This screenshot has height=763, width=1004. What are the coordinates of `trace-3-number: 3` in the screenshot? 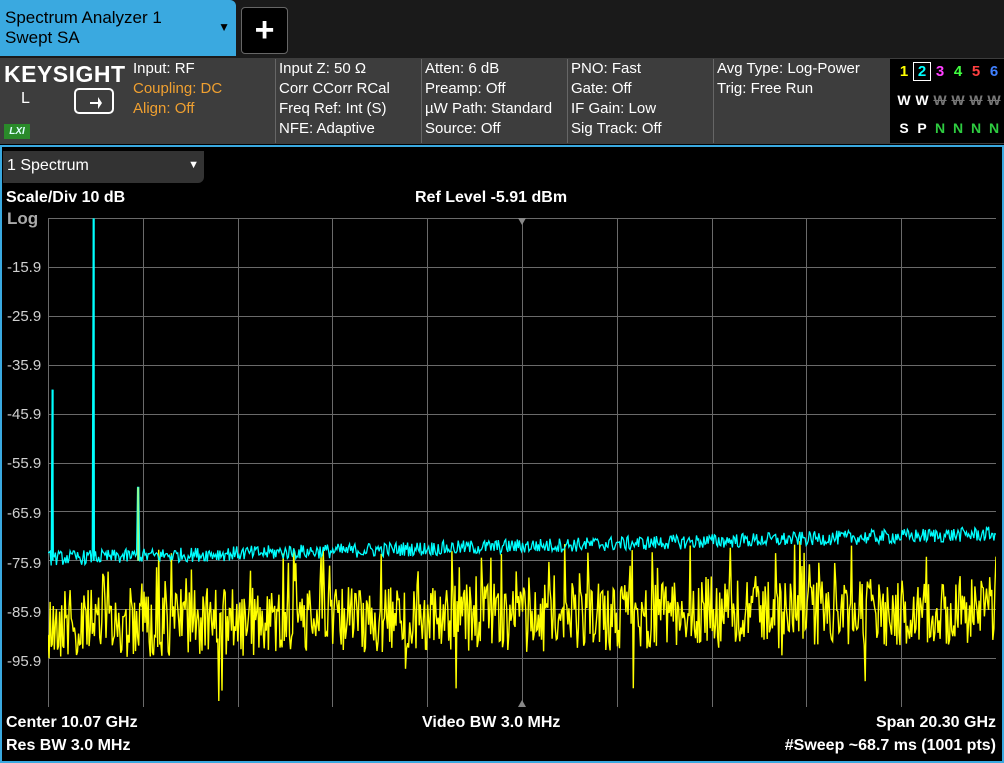 It's located at (940, 71).